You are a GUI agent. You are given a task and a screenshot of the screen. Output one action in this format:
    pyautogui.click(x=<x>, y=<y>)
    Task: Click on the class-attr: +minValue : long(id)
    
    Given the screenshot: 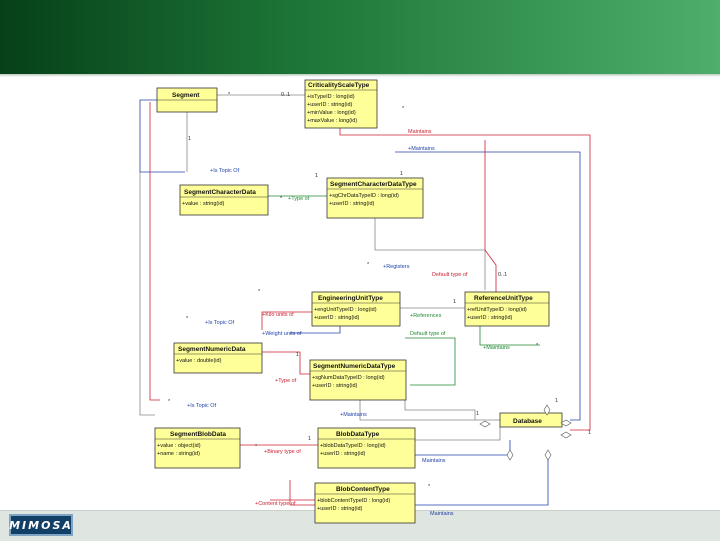 What is the action you would take?
    pyautogui.click(x=331, y=113)
    